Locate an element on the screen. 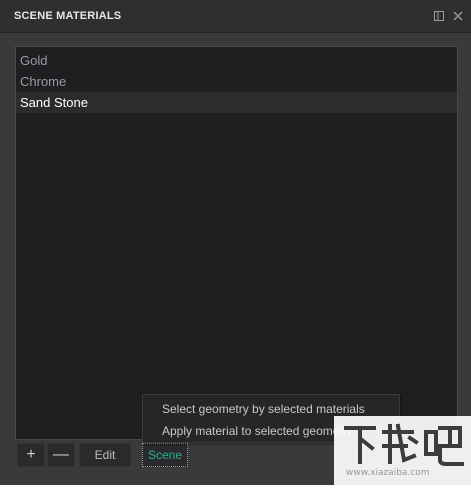 The image size is (471, 490). watermark-logo: www.xiazaiba.com is located at coordinates (402, 450).